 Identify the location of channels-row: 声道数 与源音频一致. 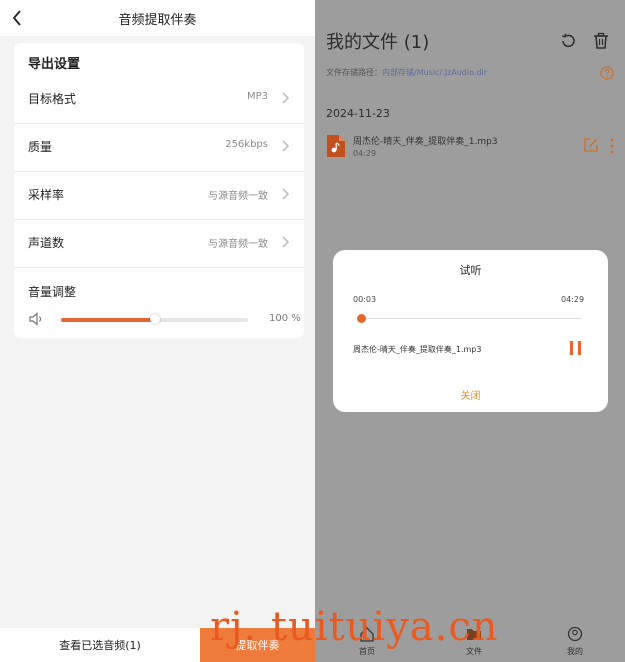
(159, 243).